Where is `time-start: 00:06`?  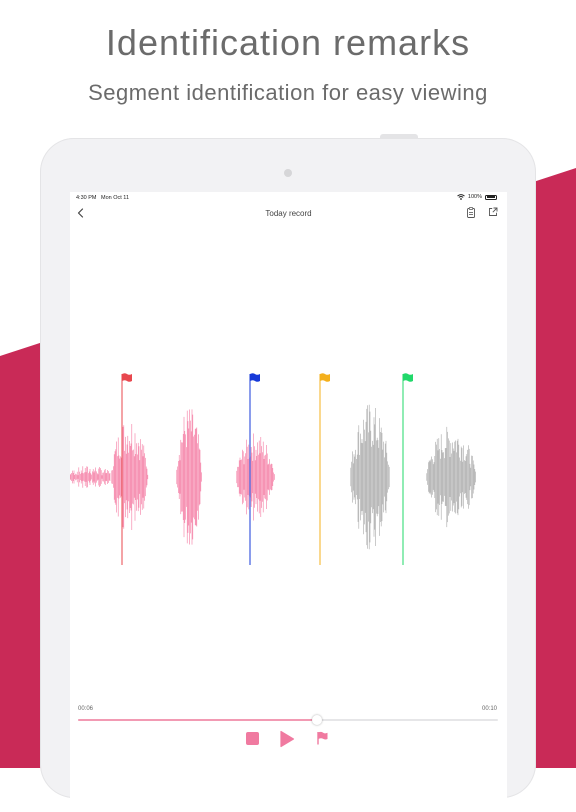
time-start: 00:06 is located at coordinates (86, 709).